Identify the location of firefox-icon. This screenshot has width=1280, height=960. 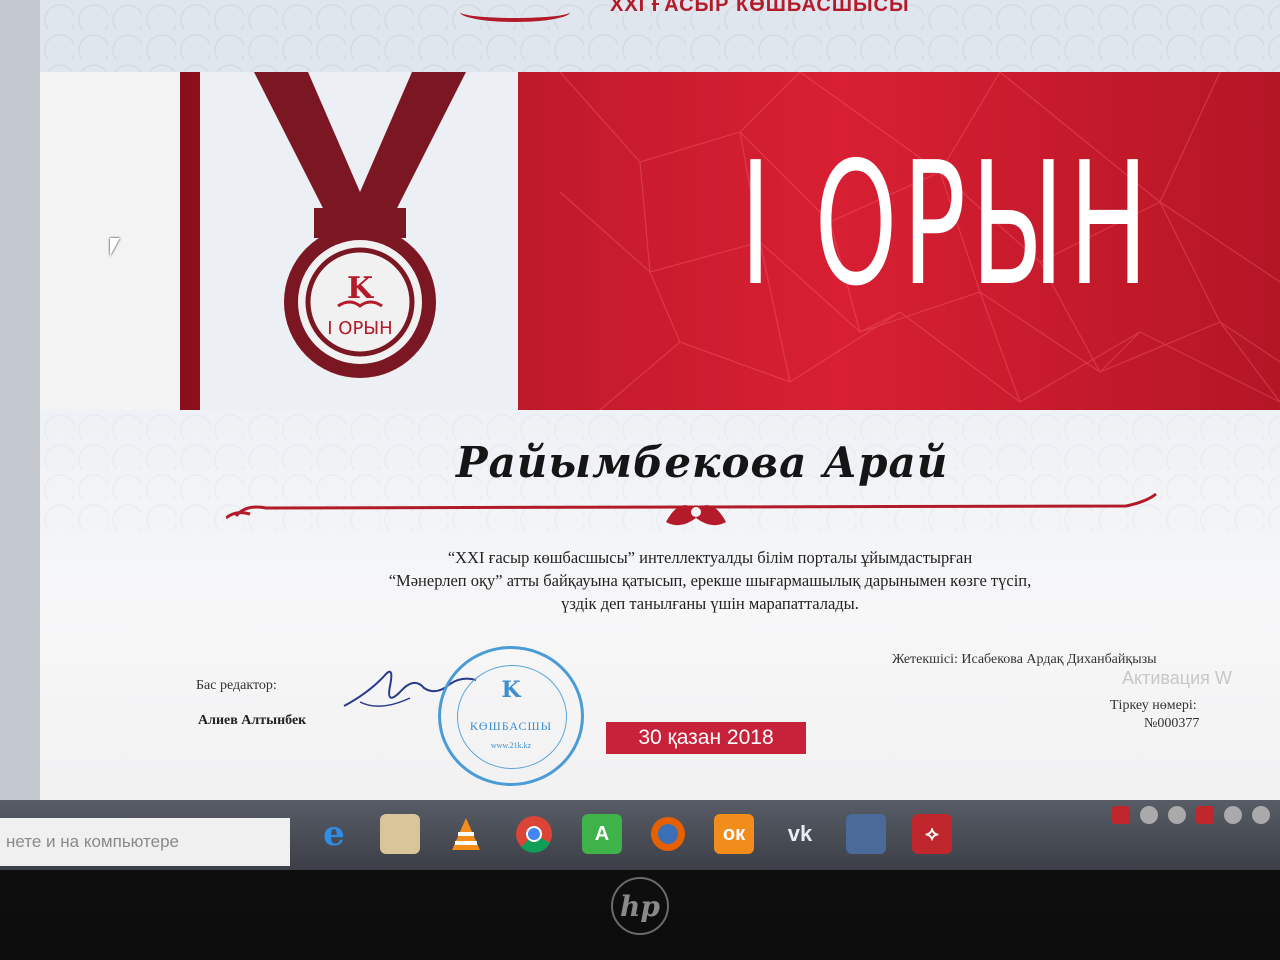
(668, 834).